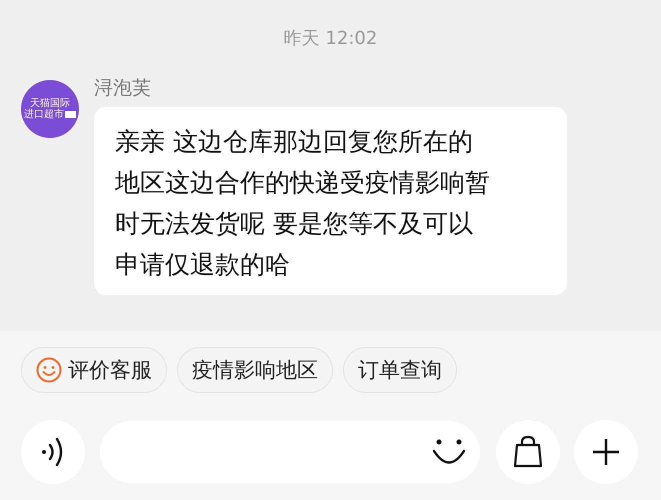 The width and height of the screenshot is (661, 500). I want to click on emoji-icon, so click(449, 452).